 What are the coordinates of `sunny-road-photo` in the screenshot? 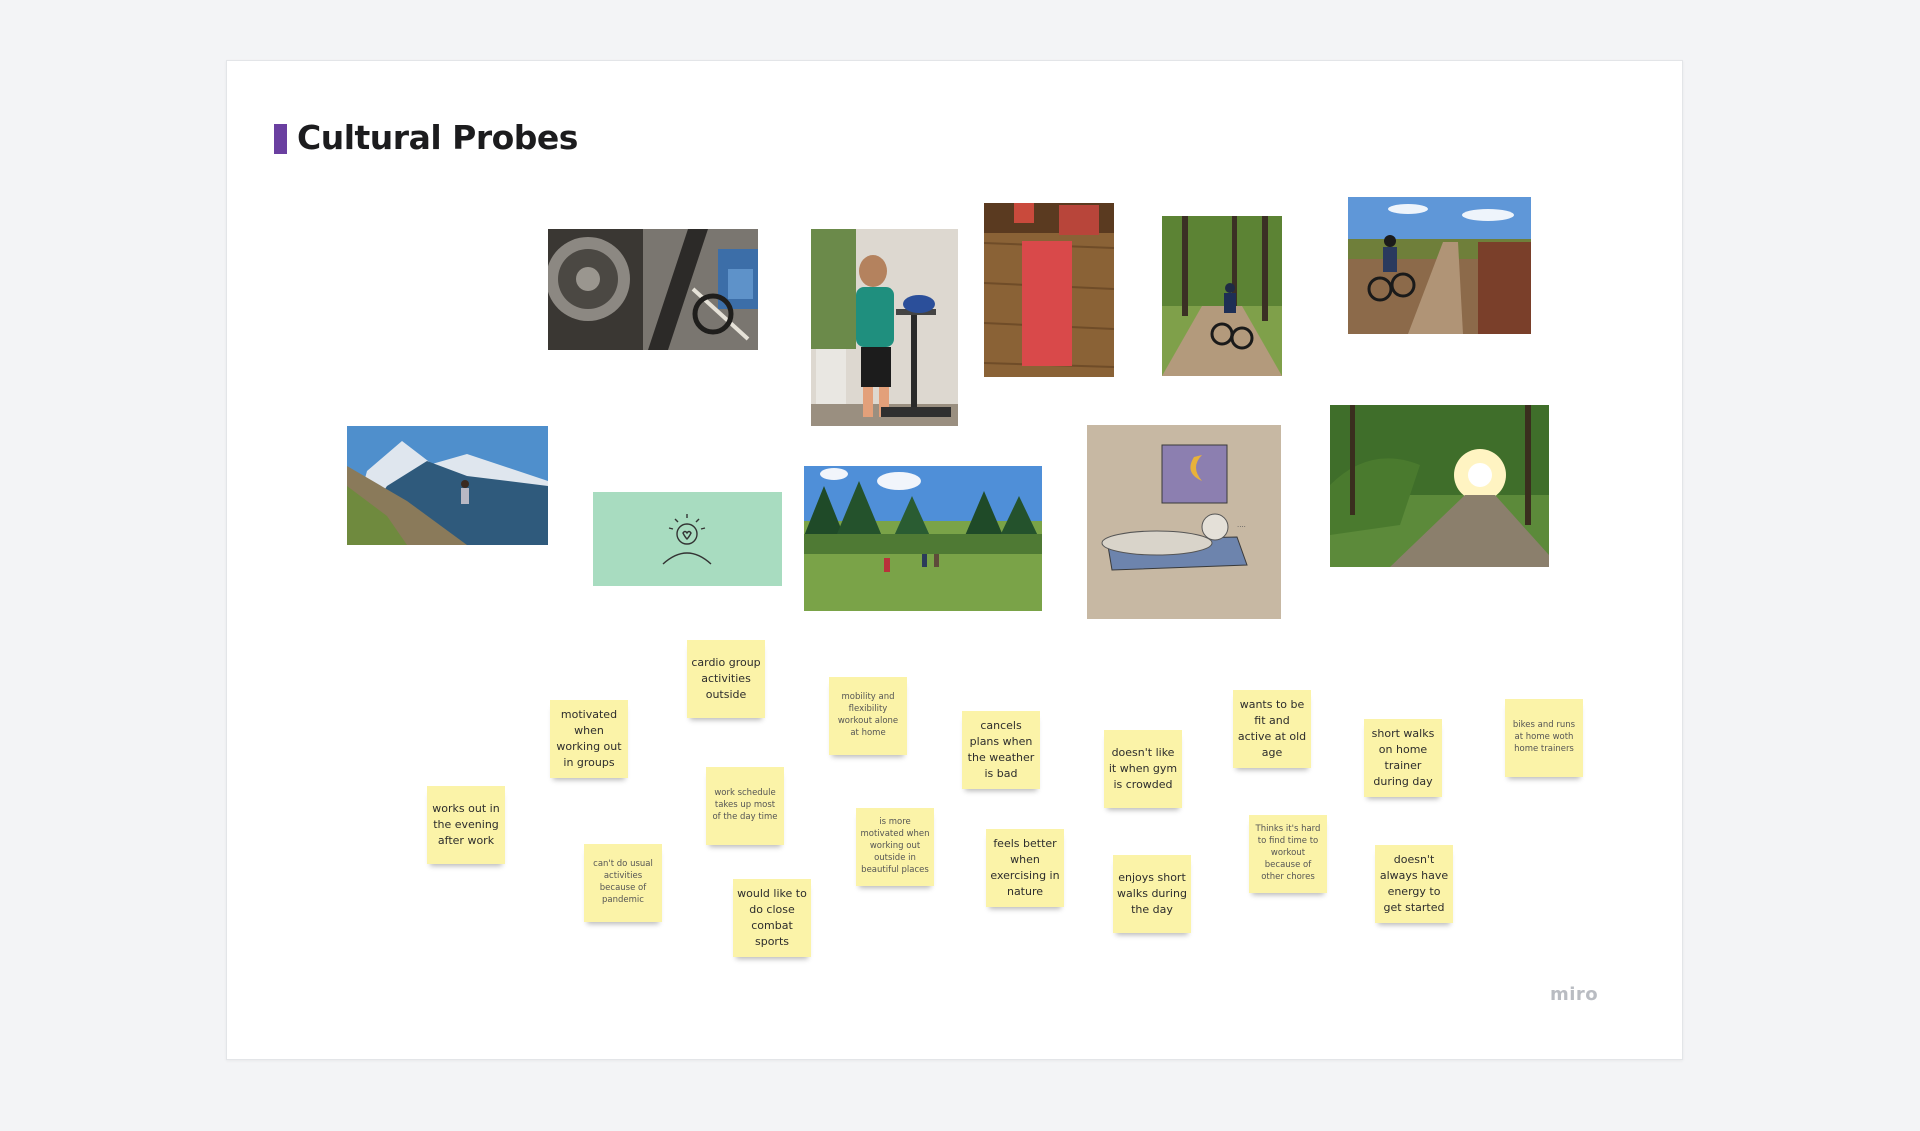 It's located at (1439, 486).